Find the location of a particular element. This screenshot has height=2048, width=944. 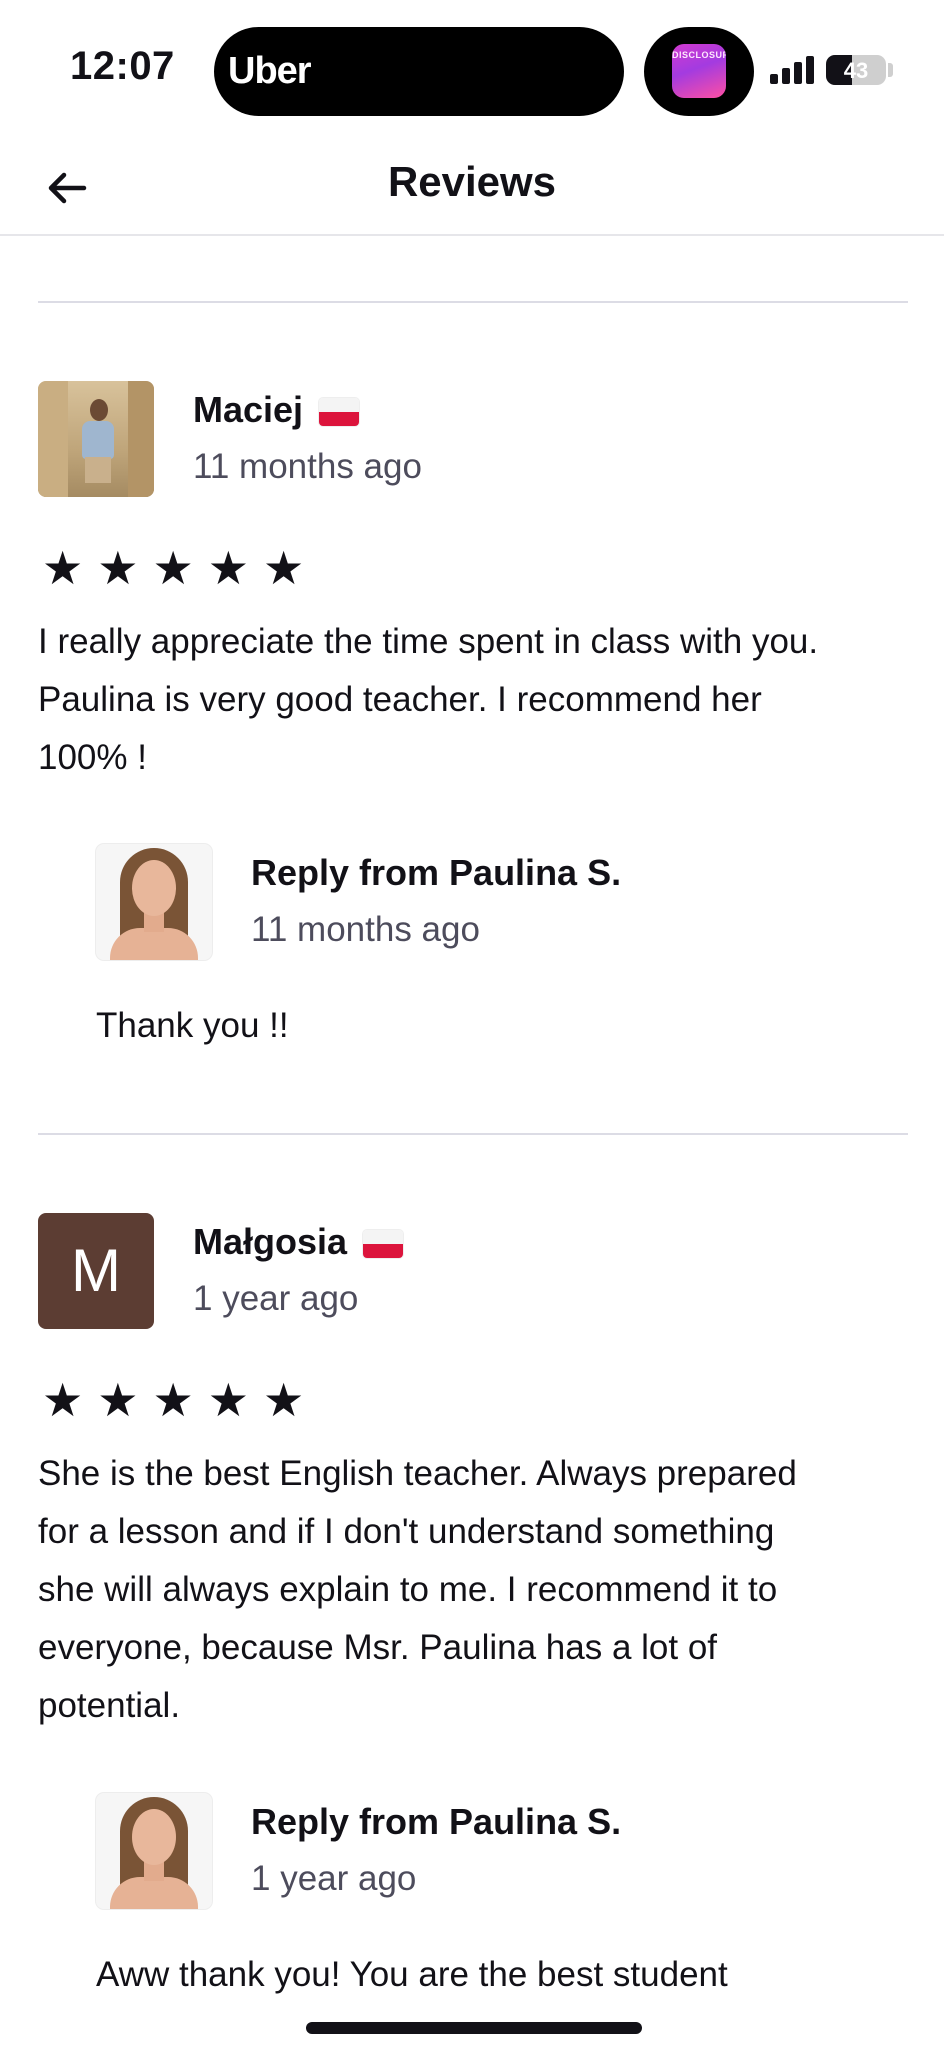

review-text-line: 100% ! is located at coordinates (92, 757).